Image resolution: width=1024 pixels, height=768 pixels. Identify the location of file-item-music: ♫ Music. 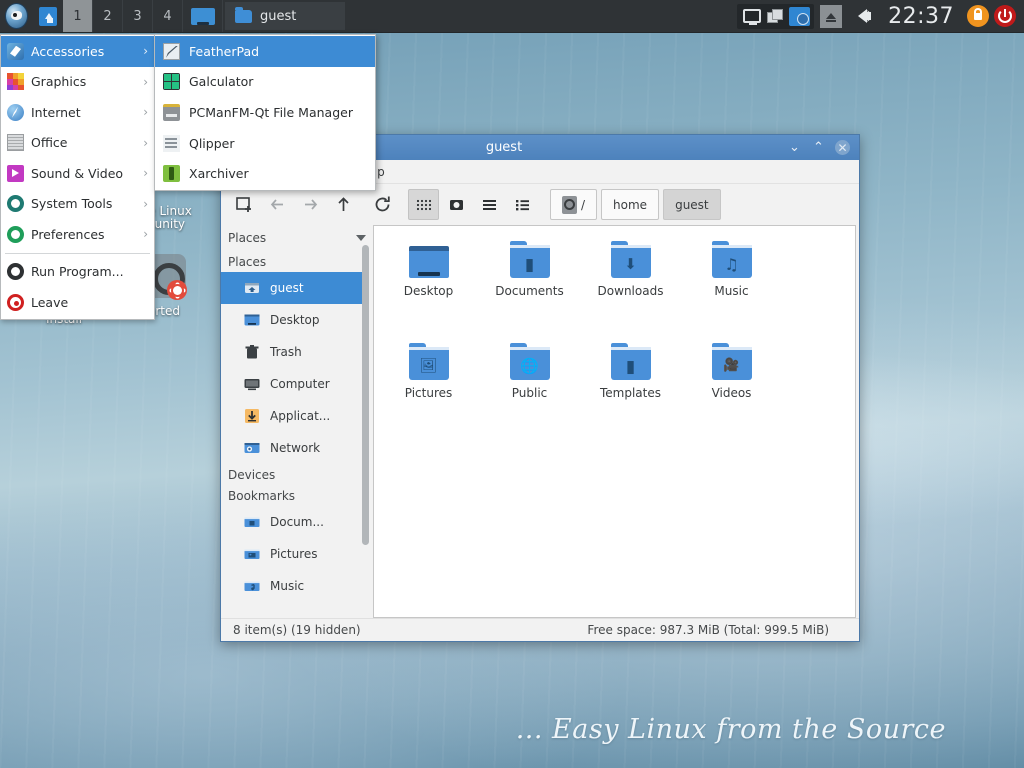
(731, 274).